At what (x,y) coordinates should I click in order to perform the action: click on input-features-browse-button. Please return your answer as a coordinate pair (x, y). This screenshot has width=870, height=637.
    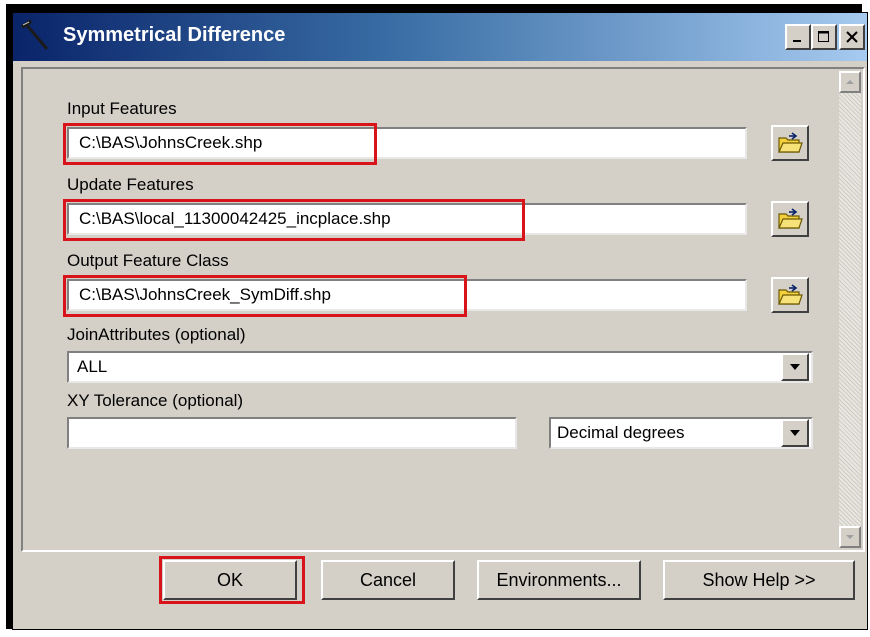
    Looking at the image, I should click on (790, 143).